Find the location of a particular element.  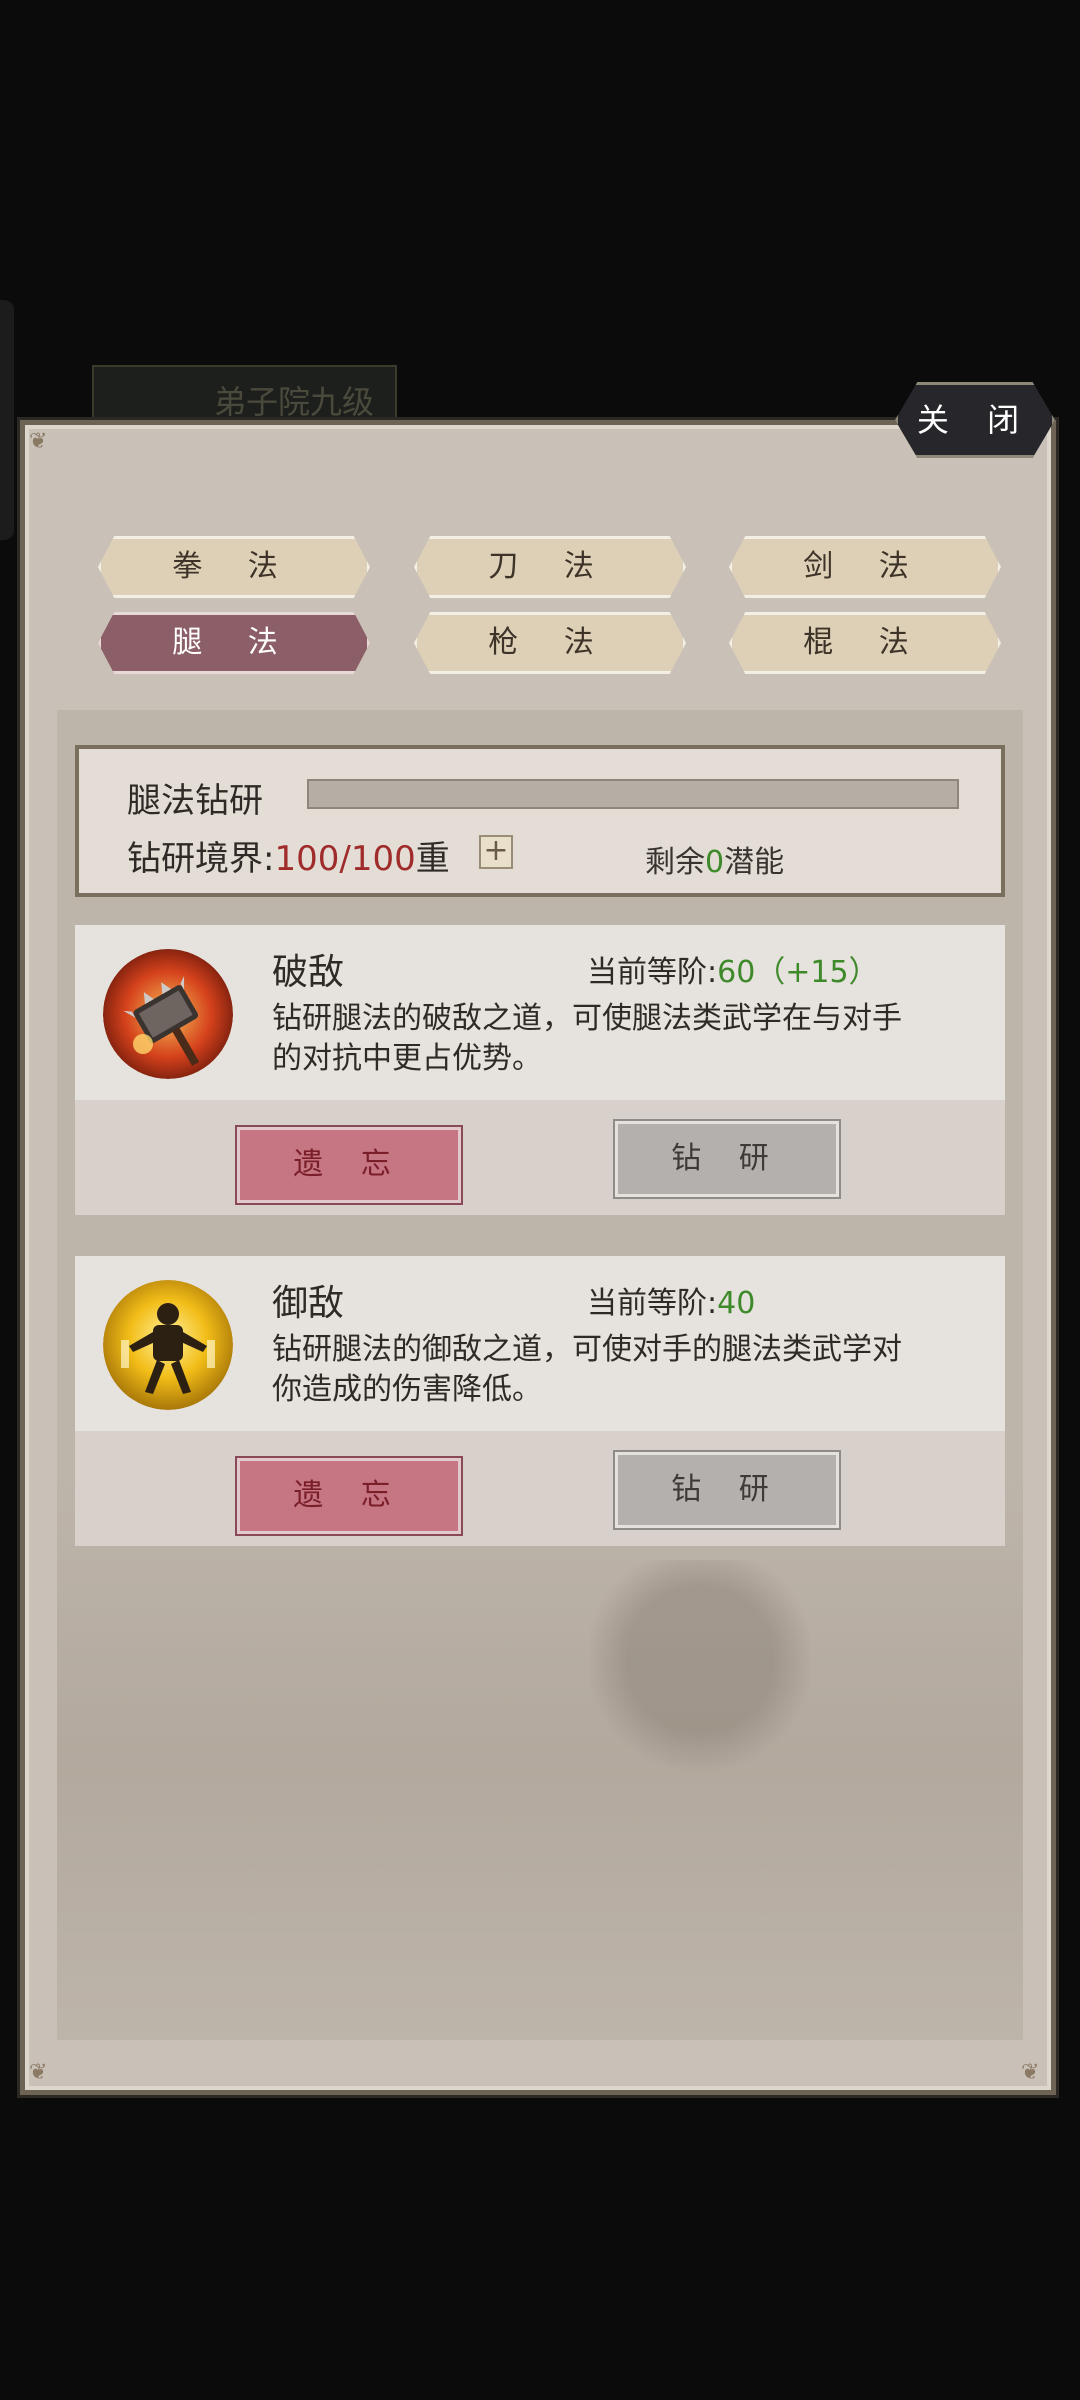

defending-fighter-icon is located at coordinates (168, 1345).